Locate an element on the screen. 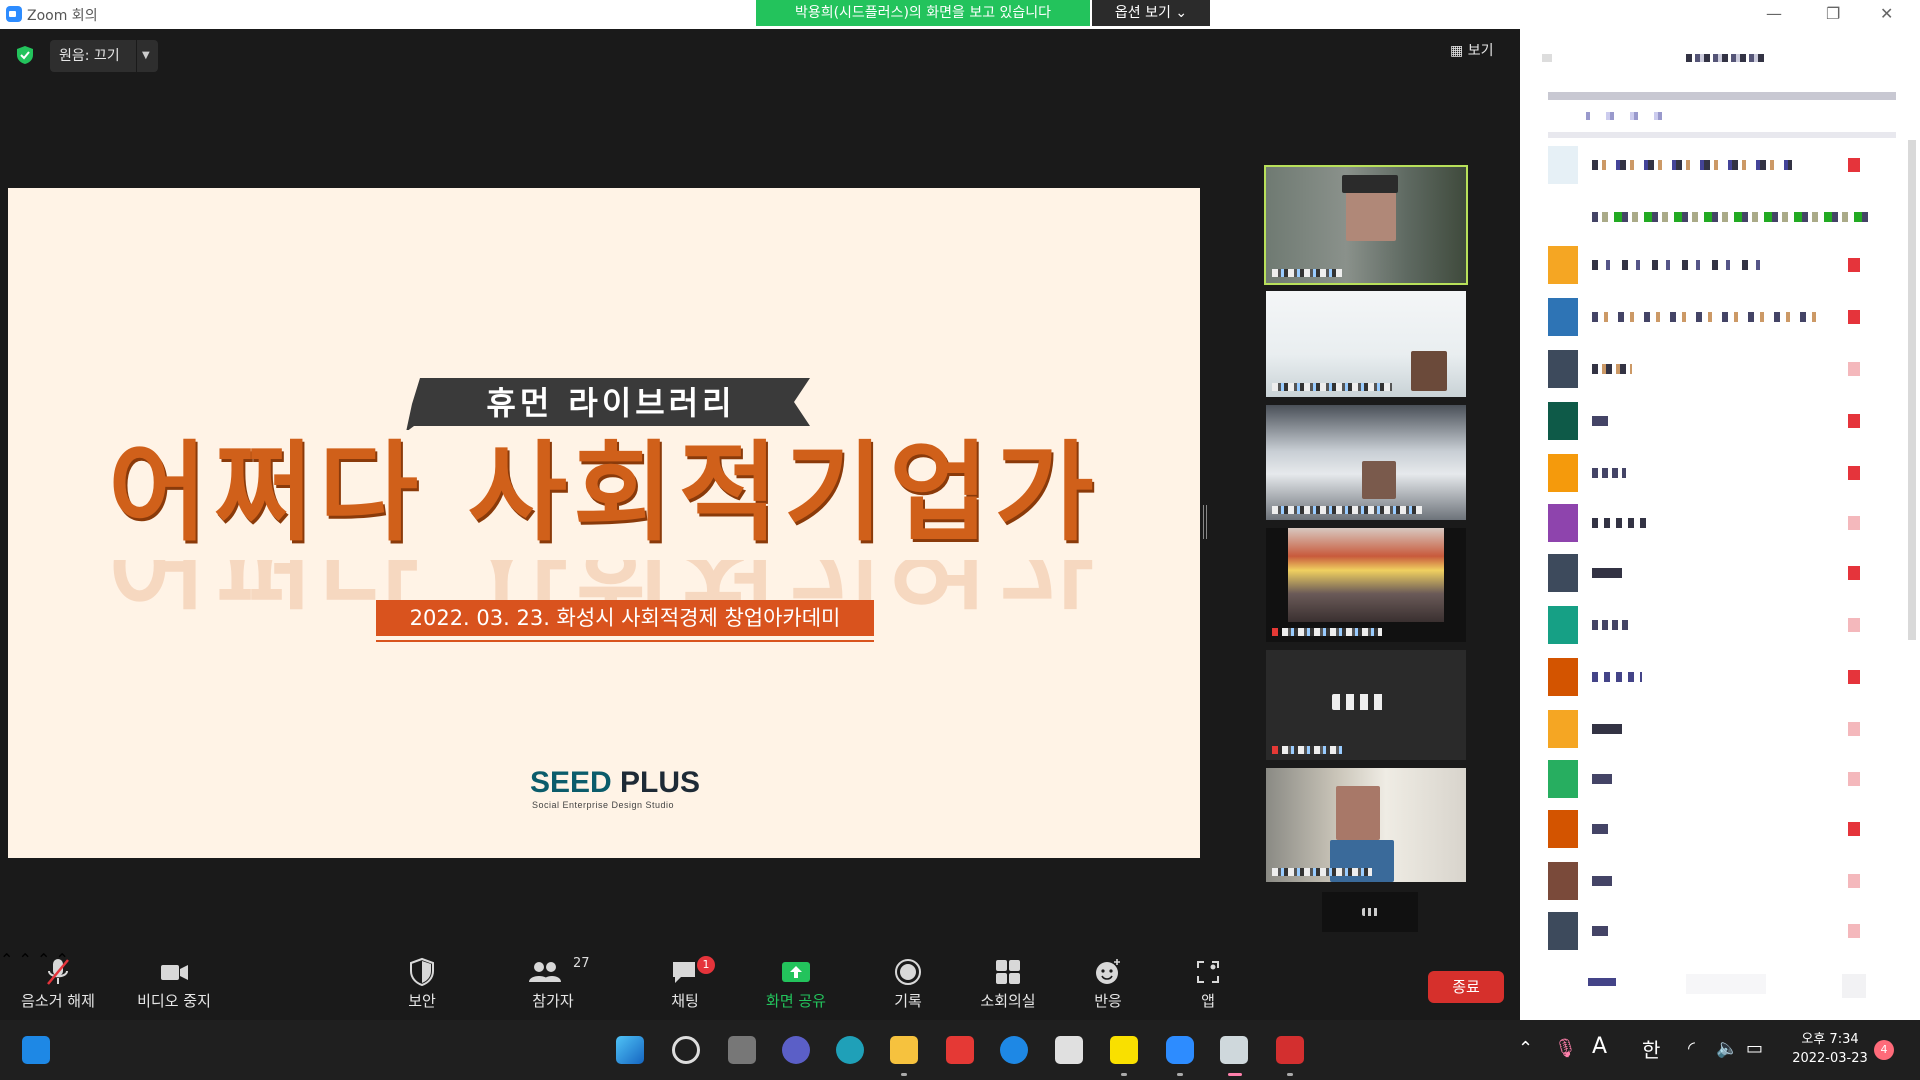 This screenshot has height=1080, width=1920. participants-button: 27 참가자 is located at coordinates (553, 986).